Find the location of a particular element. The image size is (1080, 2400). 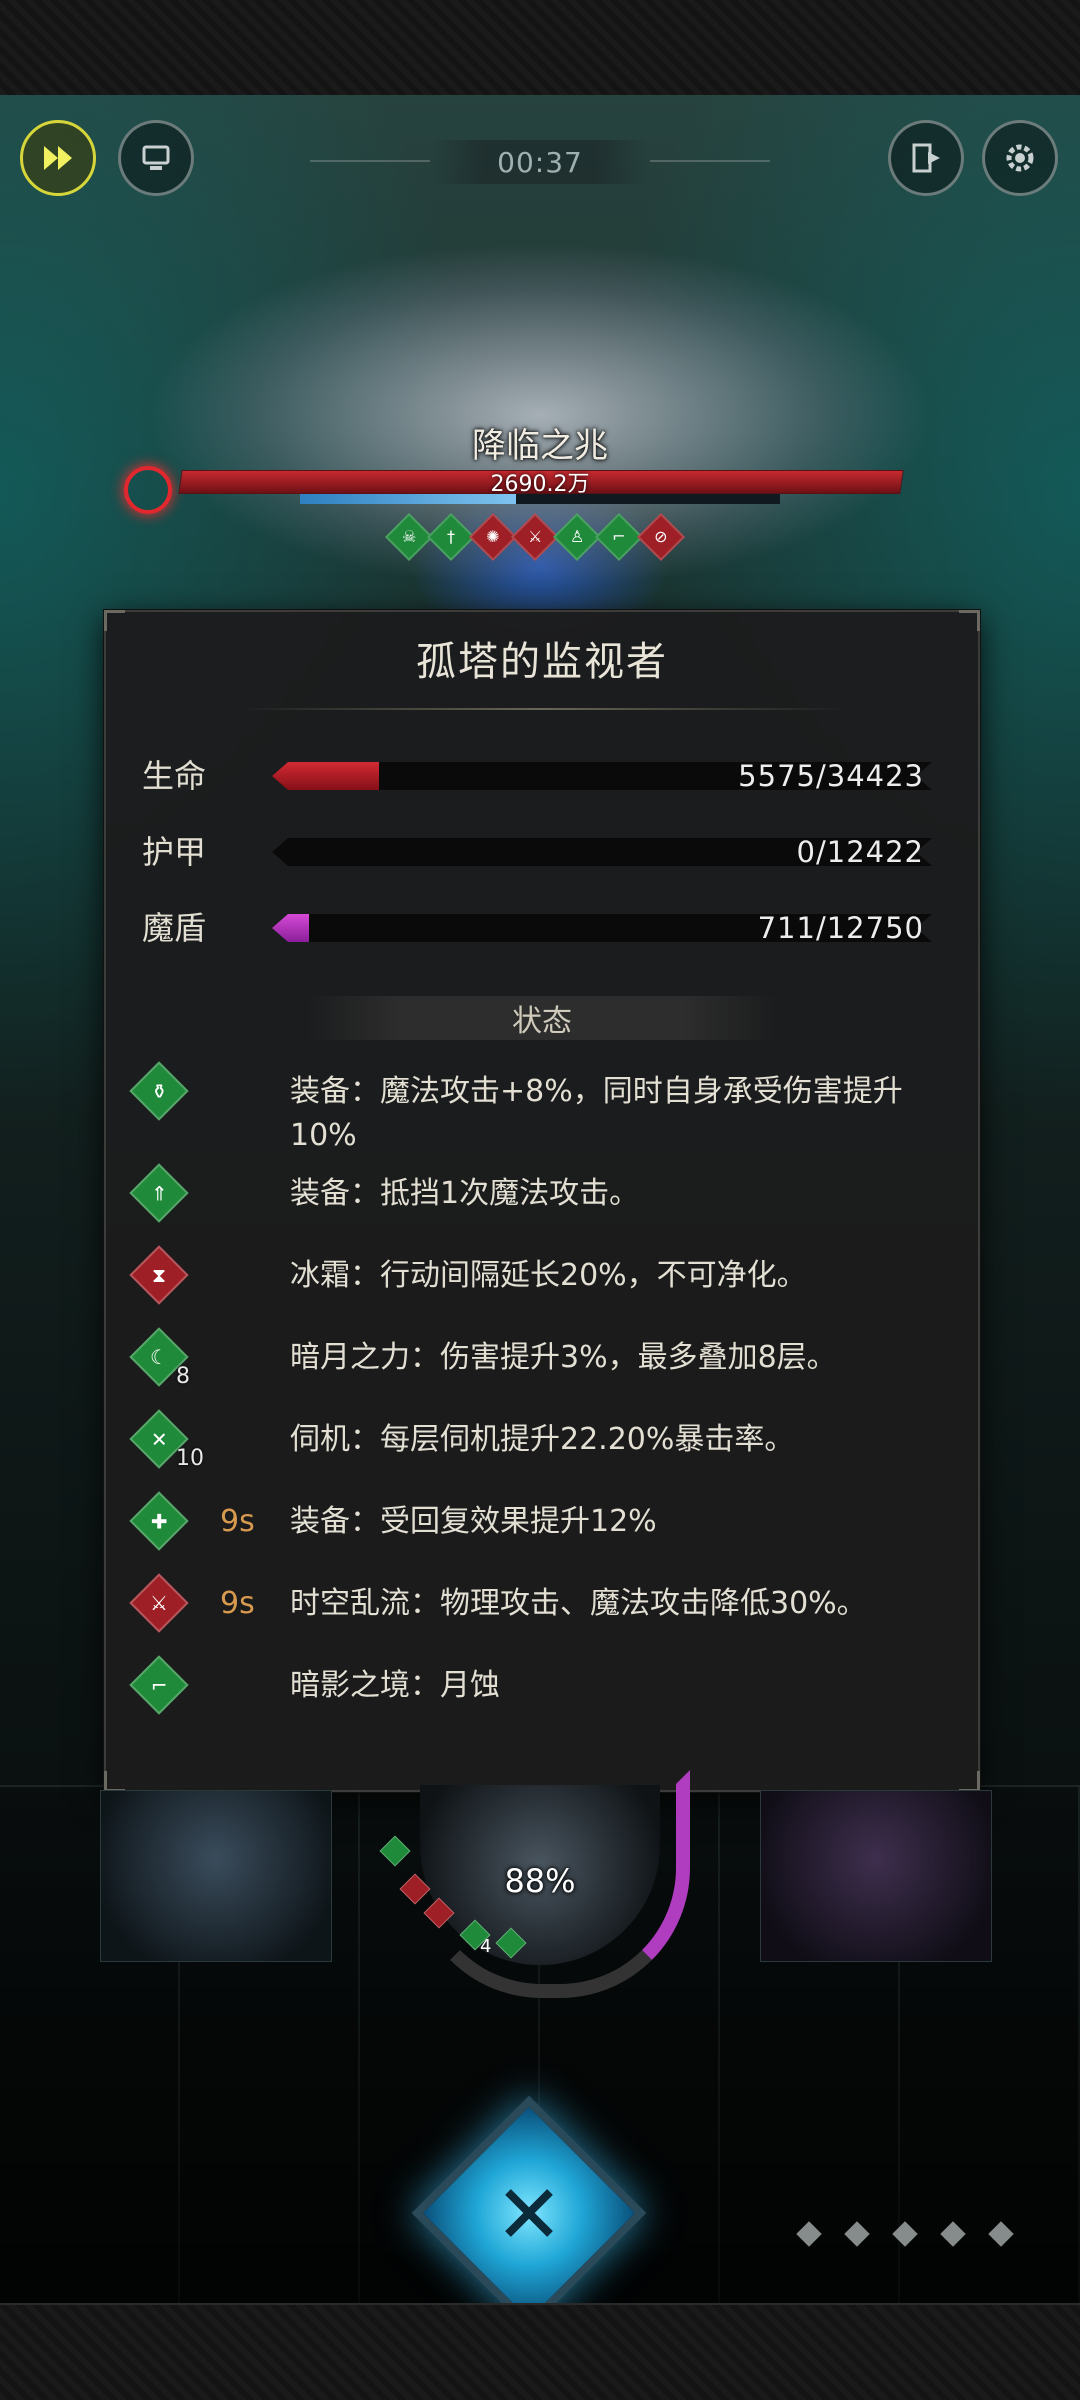

hero-energy-percent: 88% is located at coordinates (540, 1881).